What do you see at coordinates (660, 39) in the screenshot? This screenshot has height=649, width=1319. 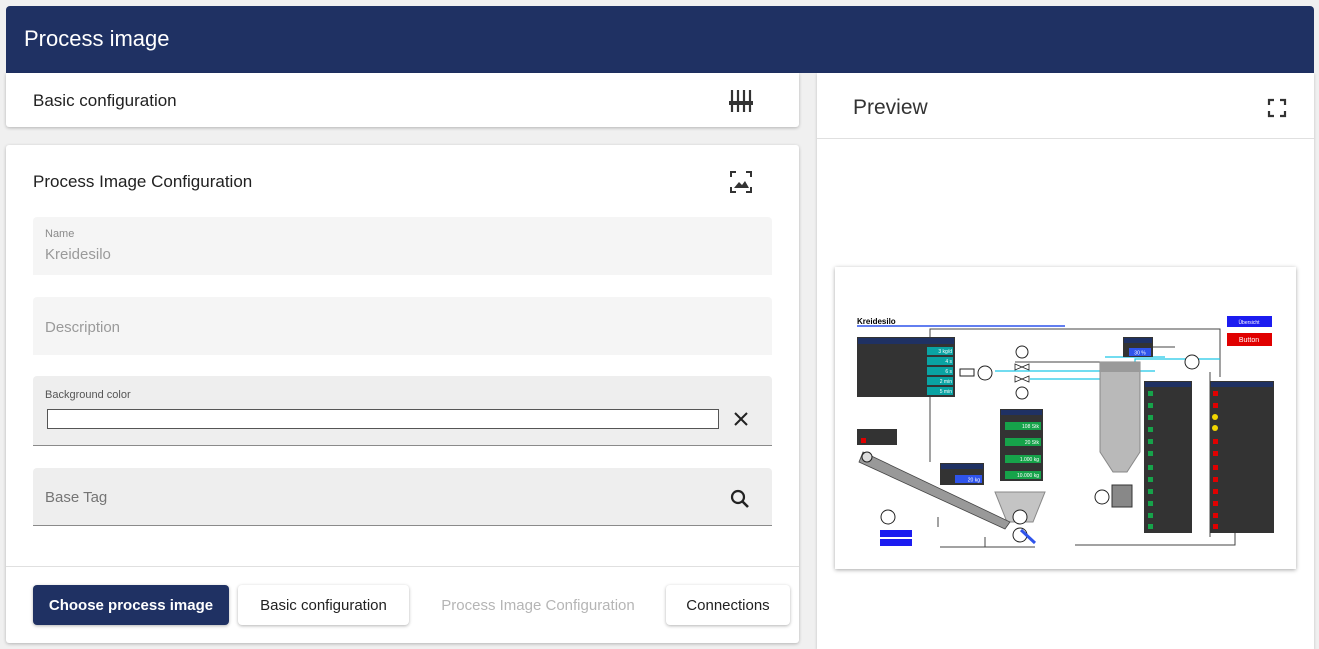 I see `app-header: Process image` at bounding box center [660, 39].